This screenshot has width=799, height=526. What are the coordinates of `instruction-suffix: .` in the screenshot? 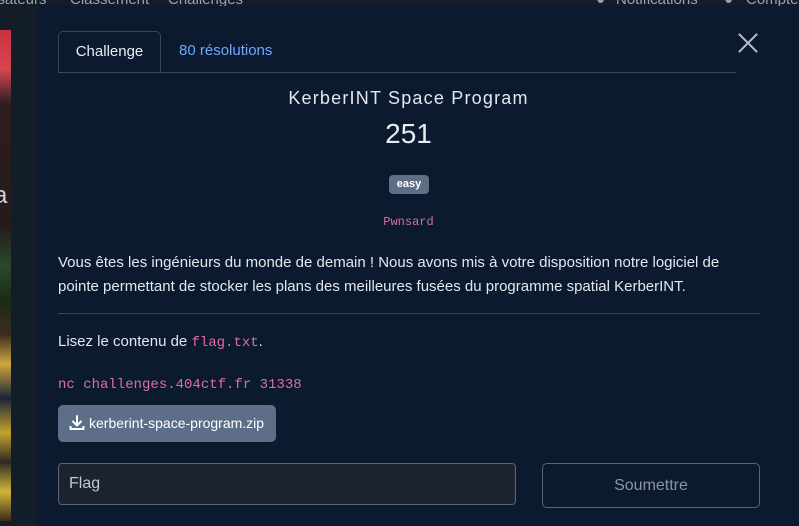 It's located at (260, 341).